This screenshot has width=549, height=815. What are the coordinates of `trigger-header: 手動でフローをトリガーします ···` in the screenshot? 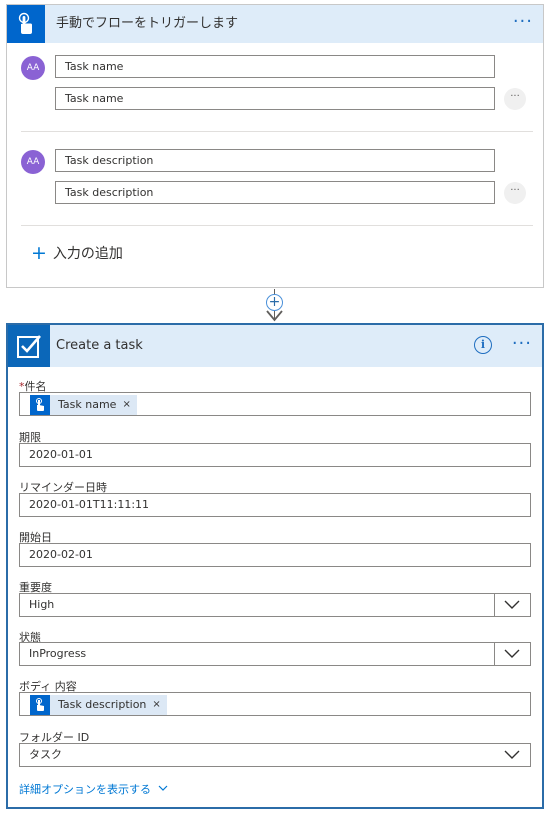 It's located at (275, 24).